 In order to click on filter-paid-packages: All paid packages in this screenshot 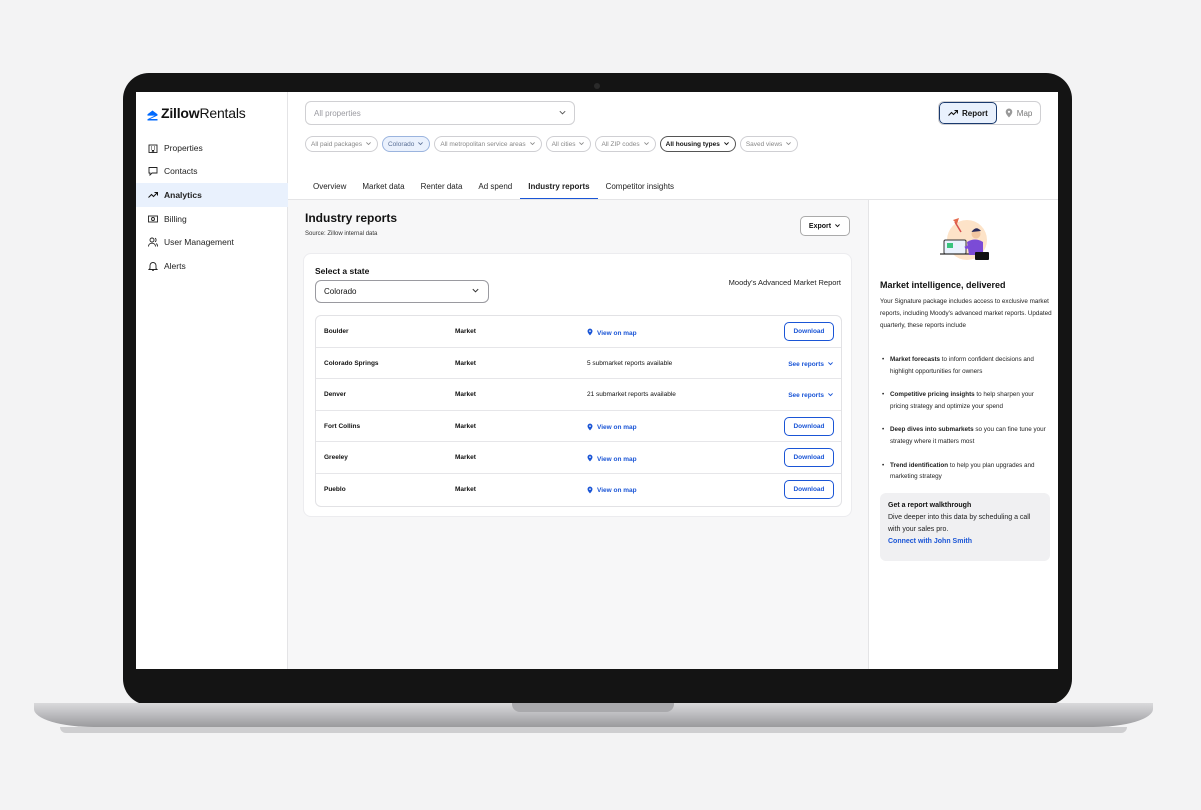, I will do `click(341, 144)`.